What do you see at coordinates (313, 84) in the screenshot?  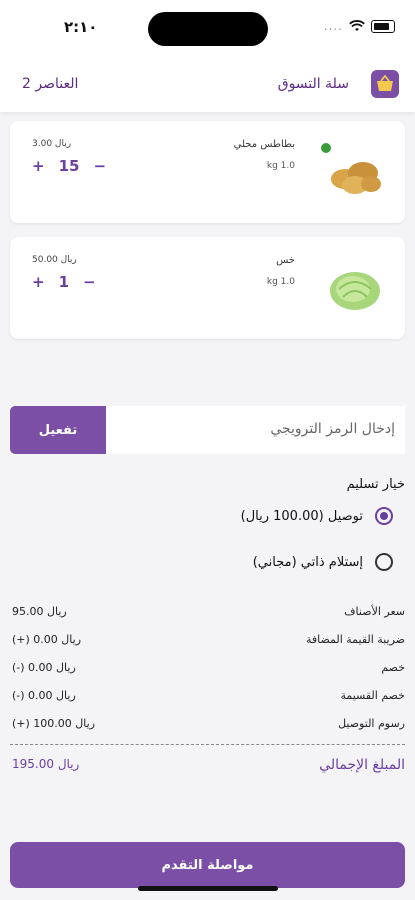 I see `page-title: سلة التسوق` at bounding box center [313, 84].